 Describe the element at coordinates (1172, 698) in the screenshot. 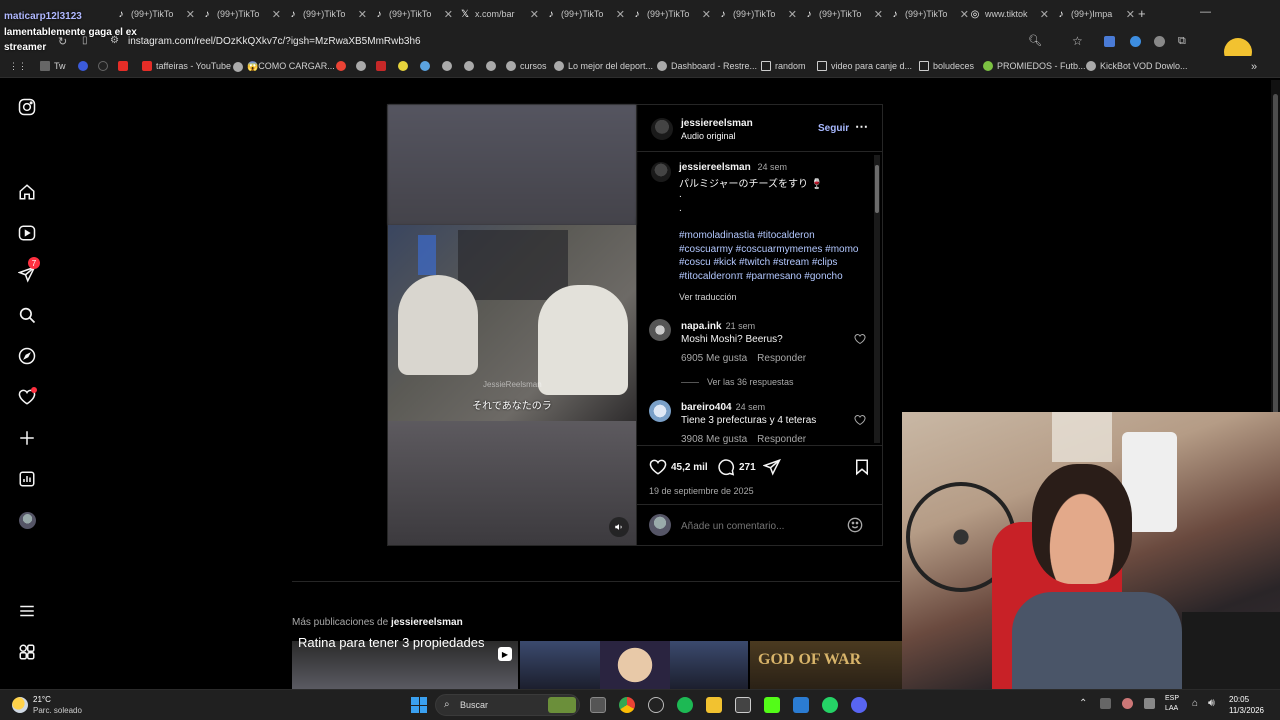

I see `language-code: ESP` at that location.